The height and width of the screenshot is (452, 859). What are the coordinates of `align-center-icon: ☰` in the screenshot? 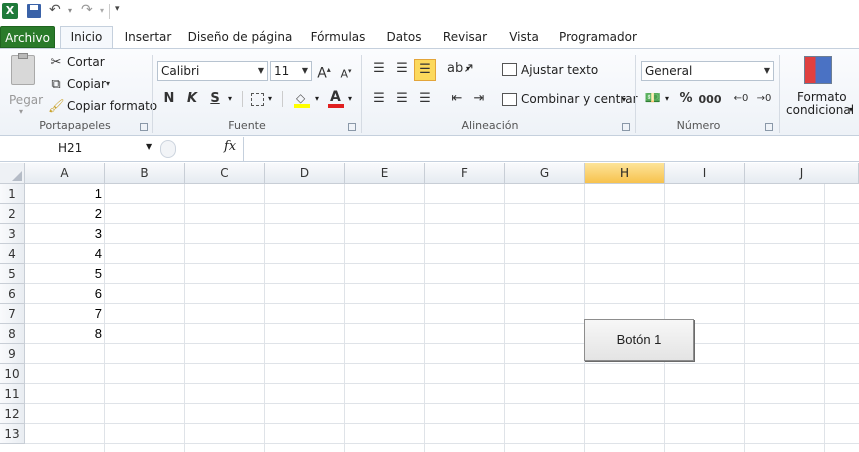 It's located at (402, 99).